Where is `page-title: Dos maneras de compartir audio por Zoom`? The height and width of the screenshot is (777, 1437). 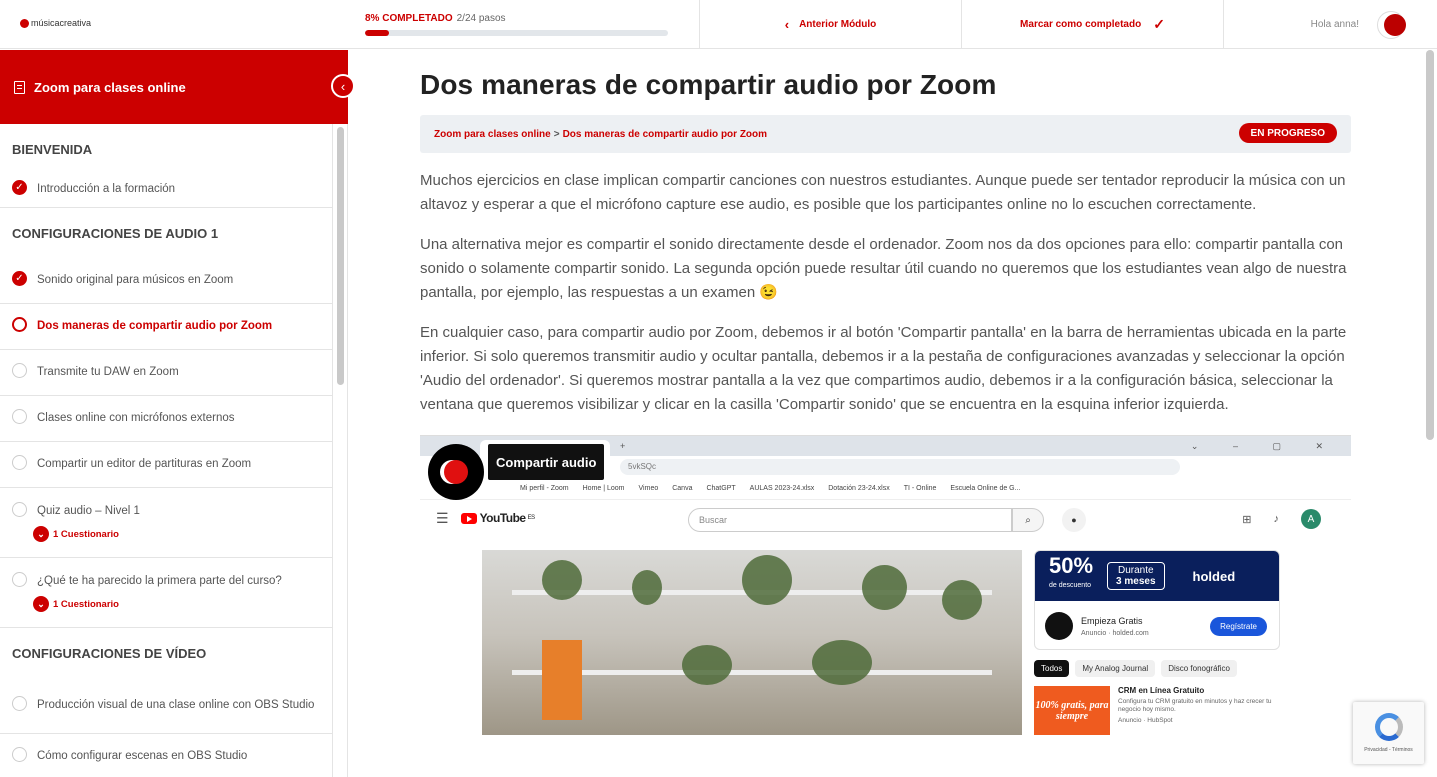 page-title: Dos maneras de compartir audio por Zoom is located at coordinates (708, 84).